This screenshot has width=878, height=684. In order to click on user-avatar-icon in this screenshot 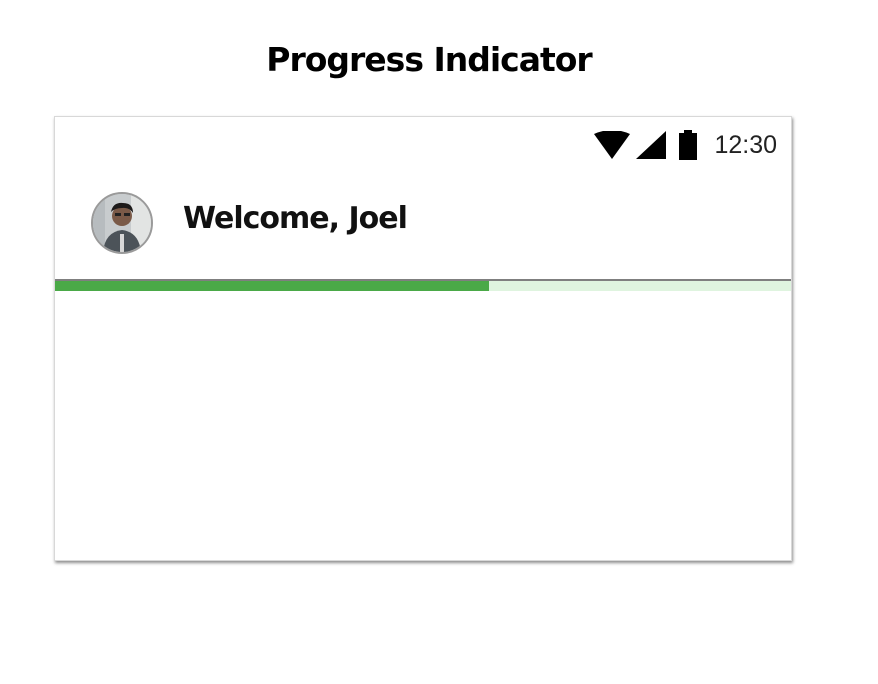, I will do `click(122, 223)`.